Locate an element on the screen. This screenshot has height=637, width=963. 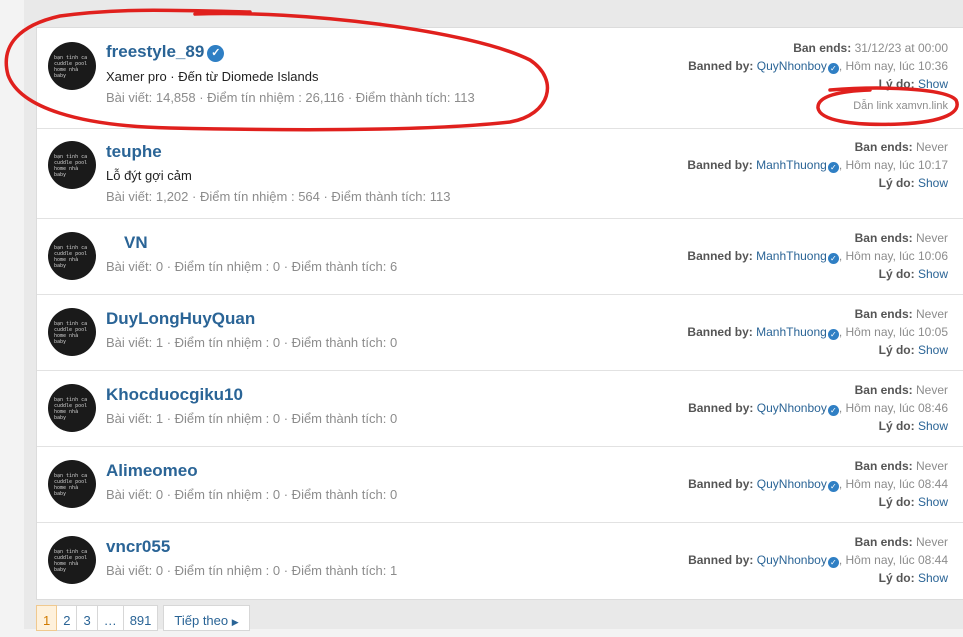
caret-right-icon: ▶ is located at coordinates (235, 622).